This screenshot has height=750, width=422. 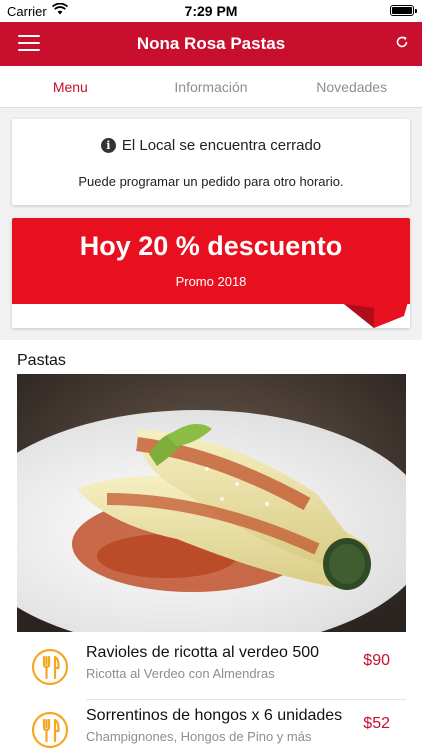 I want to click on item-description: Ricotta al Verdeo con Almendras, so click(x=180, y=673).